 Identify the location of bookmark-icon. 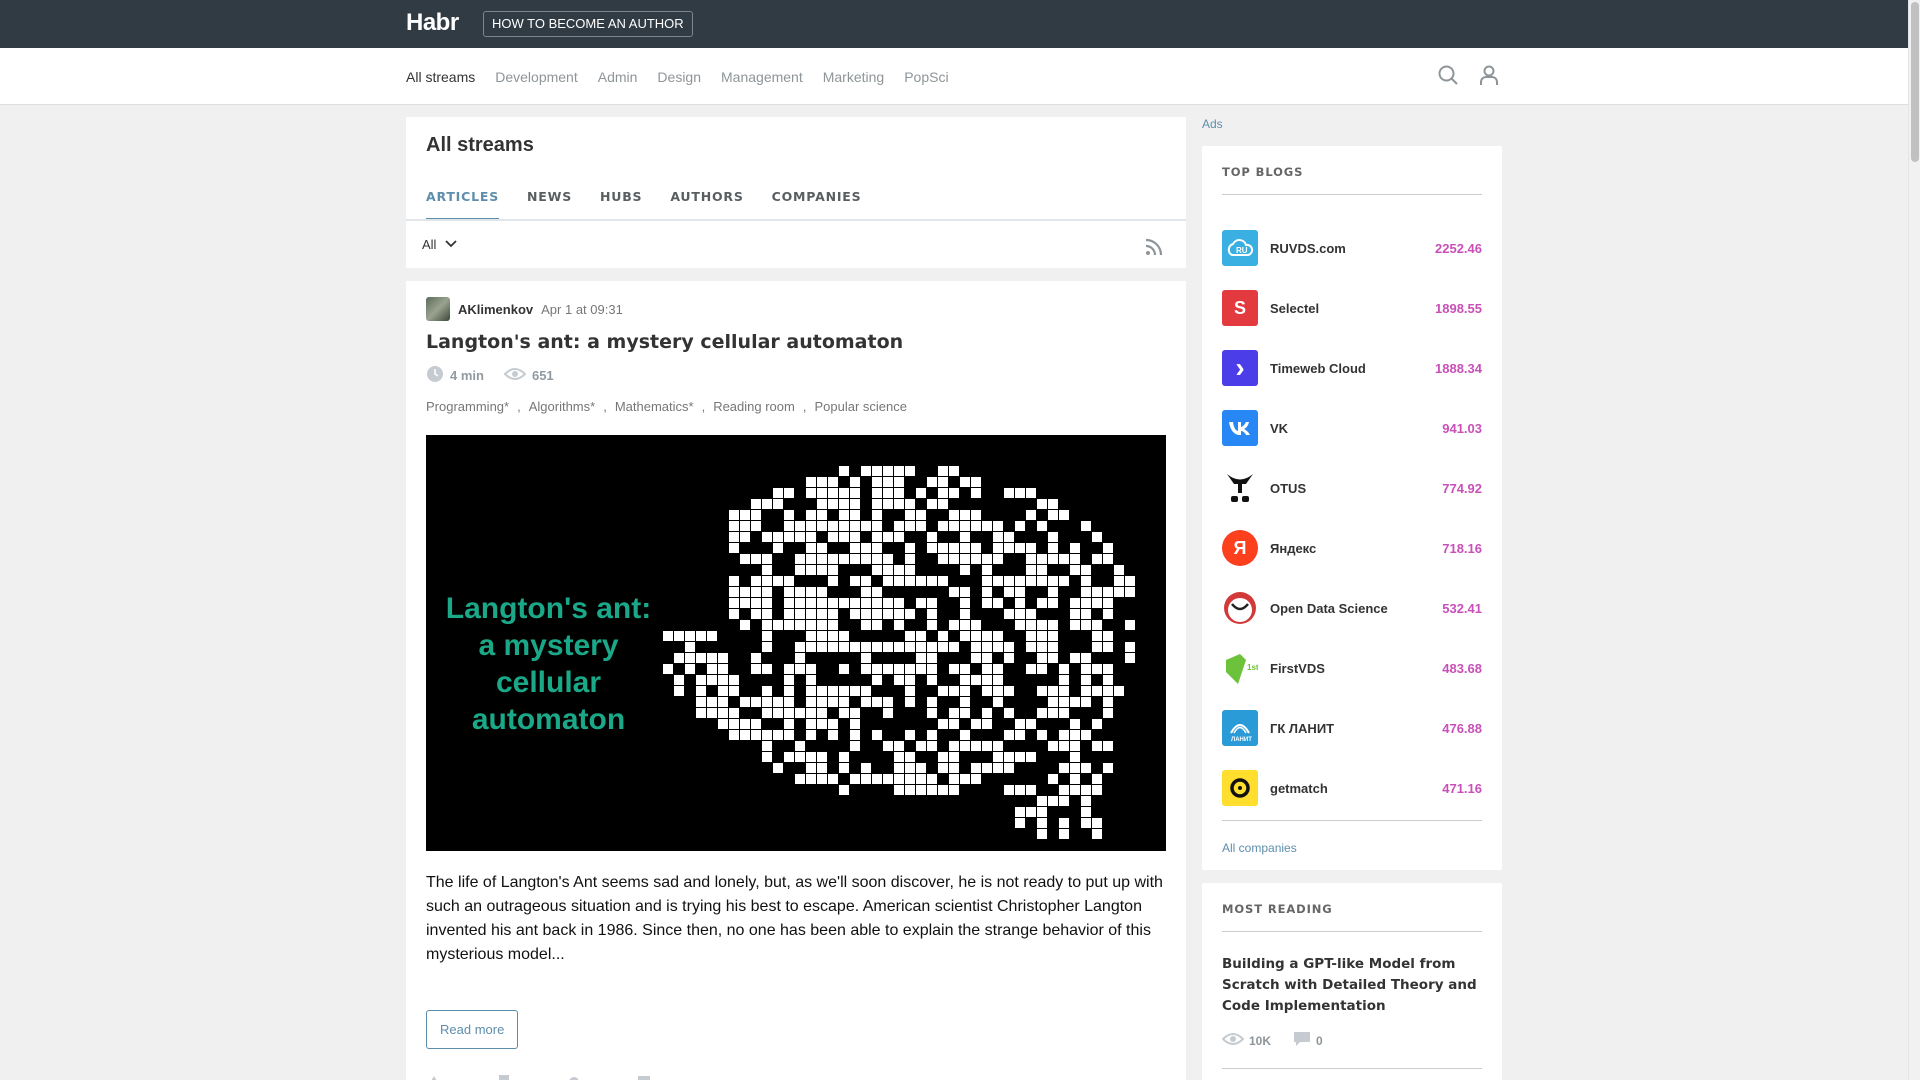
(504, 1077).